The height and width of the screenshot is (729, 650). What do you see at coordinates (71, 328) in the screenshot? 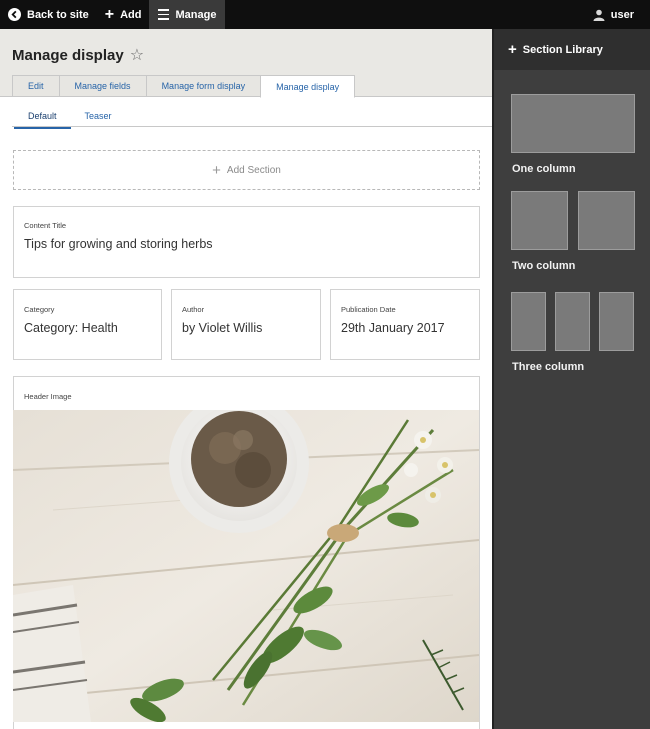
I see `field-value: Category: Health` at bounding box center [71, 328].